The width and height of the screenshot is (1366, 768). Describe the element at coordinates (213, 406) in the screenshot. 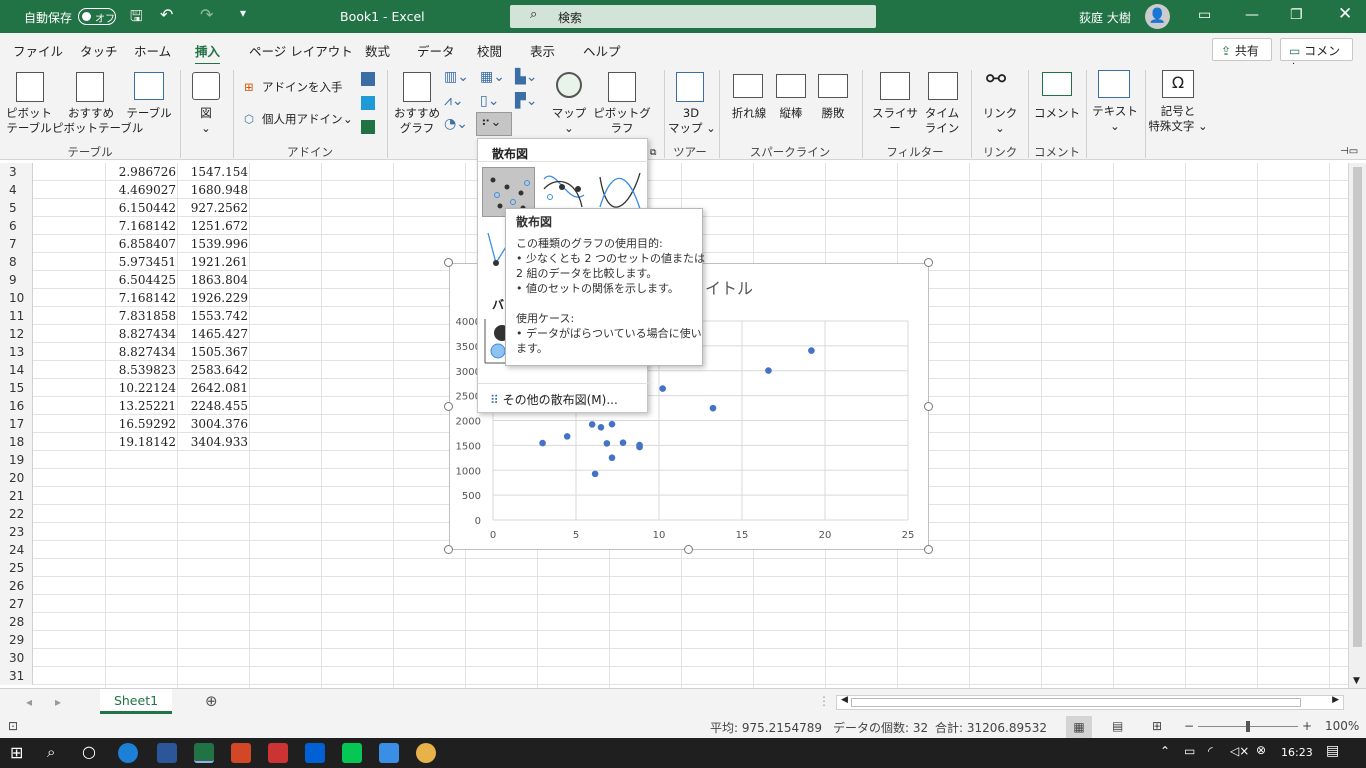

I see `cell-y-value: 2248.455` at that location.